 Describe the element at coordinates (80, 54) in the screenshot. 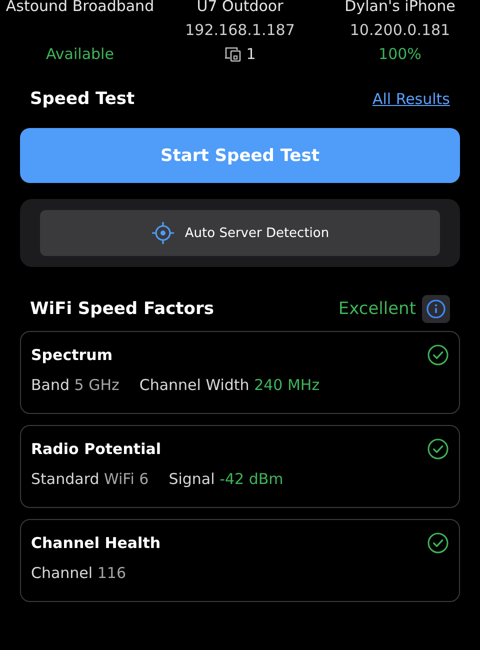

I see `status-text: Available` at that location.